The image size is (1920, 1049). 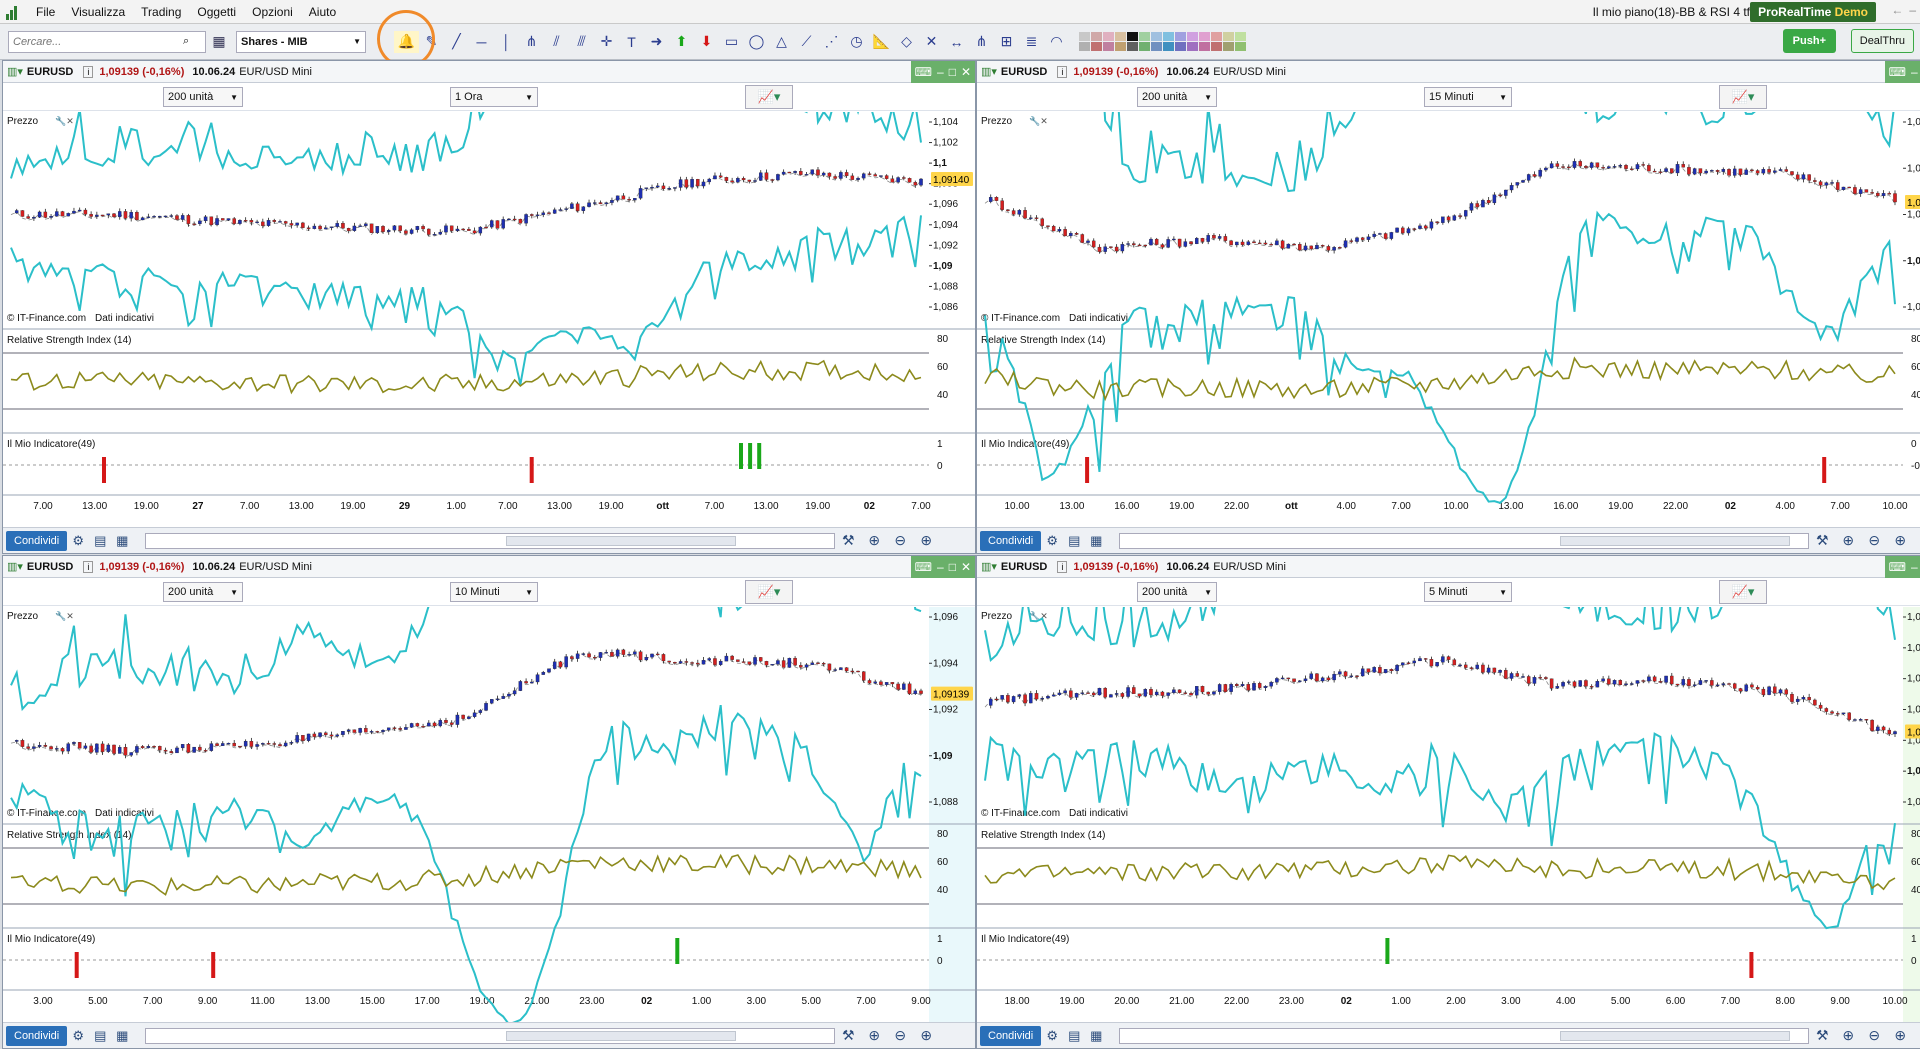 I want to click on arrow-up-green-icon: ⬆, so click(x=681, y=42).